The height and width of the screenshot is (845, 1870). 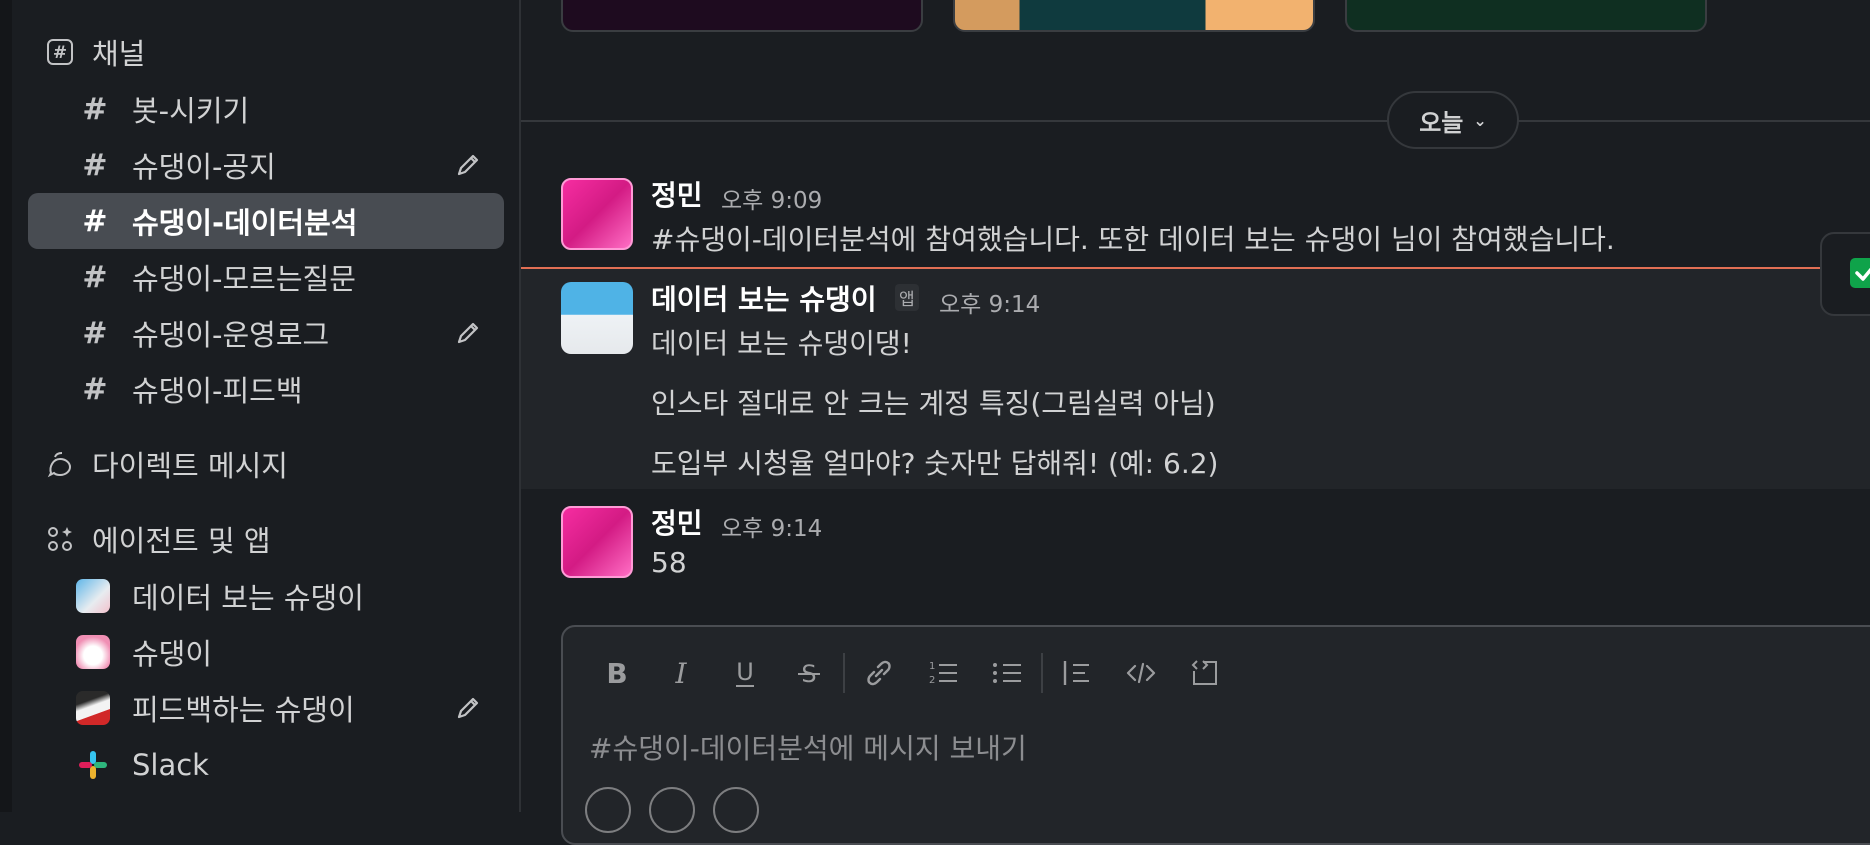 I want to click on emoji-icon, so click(x=736, y=810).